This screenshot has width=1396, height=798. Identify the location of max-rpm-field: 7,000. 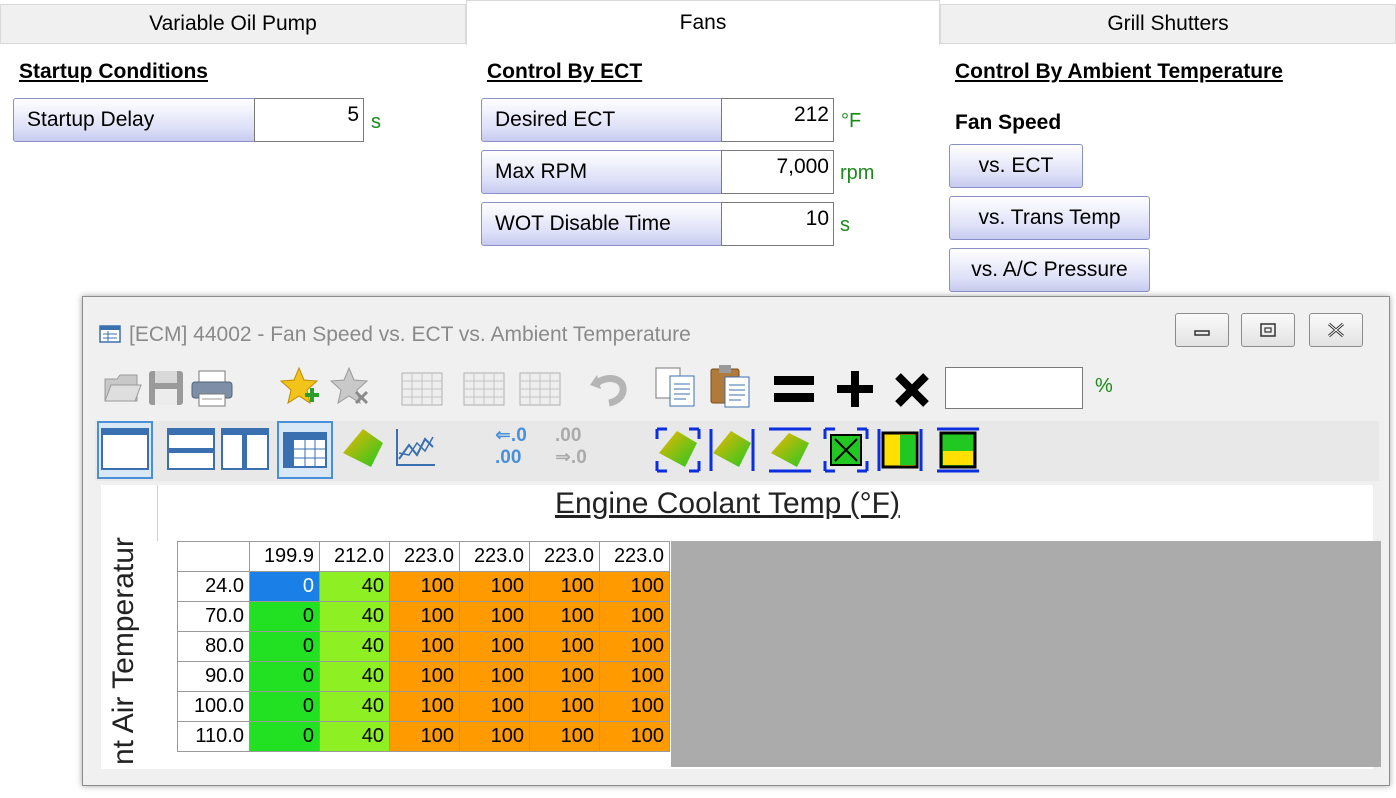
(777, 172).